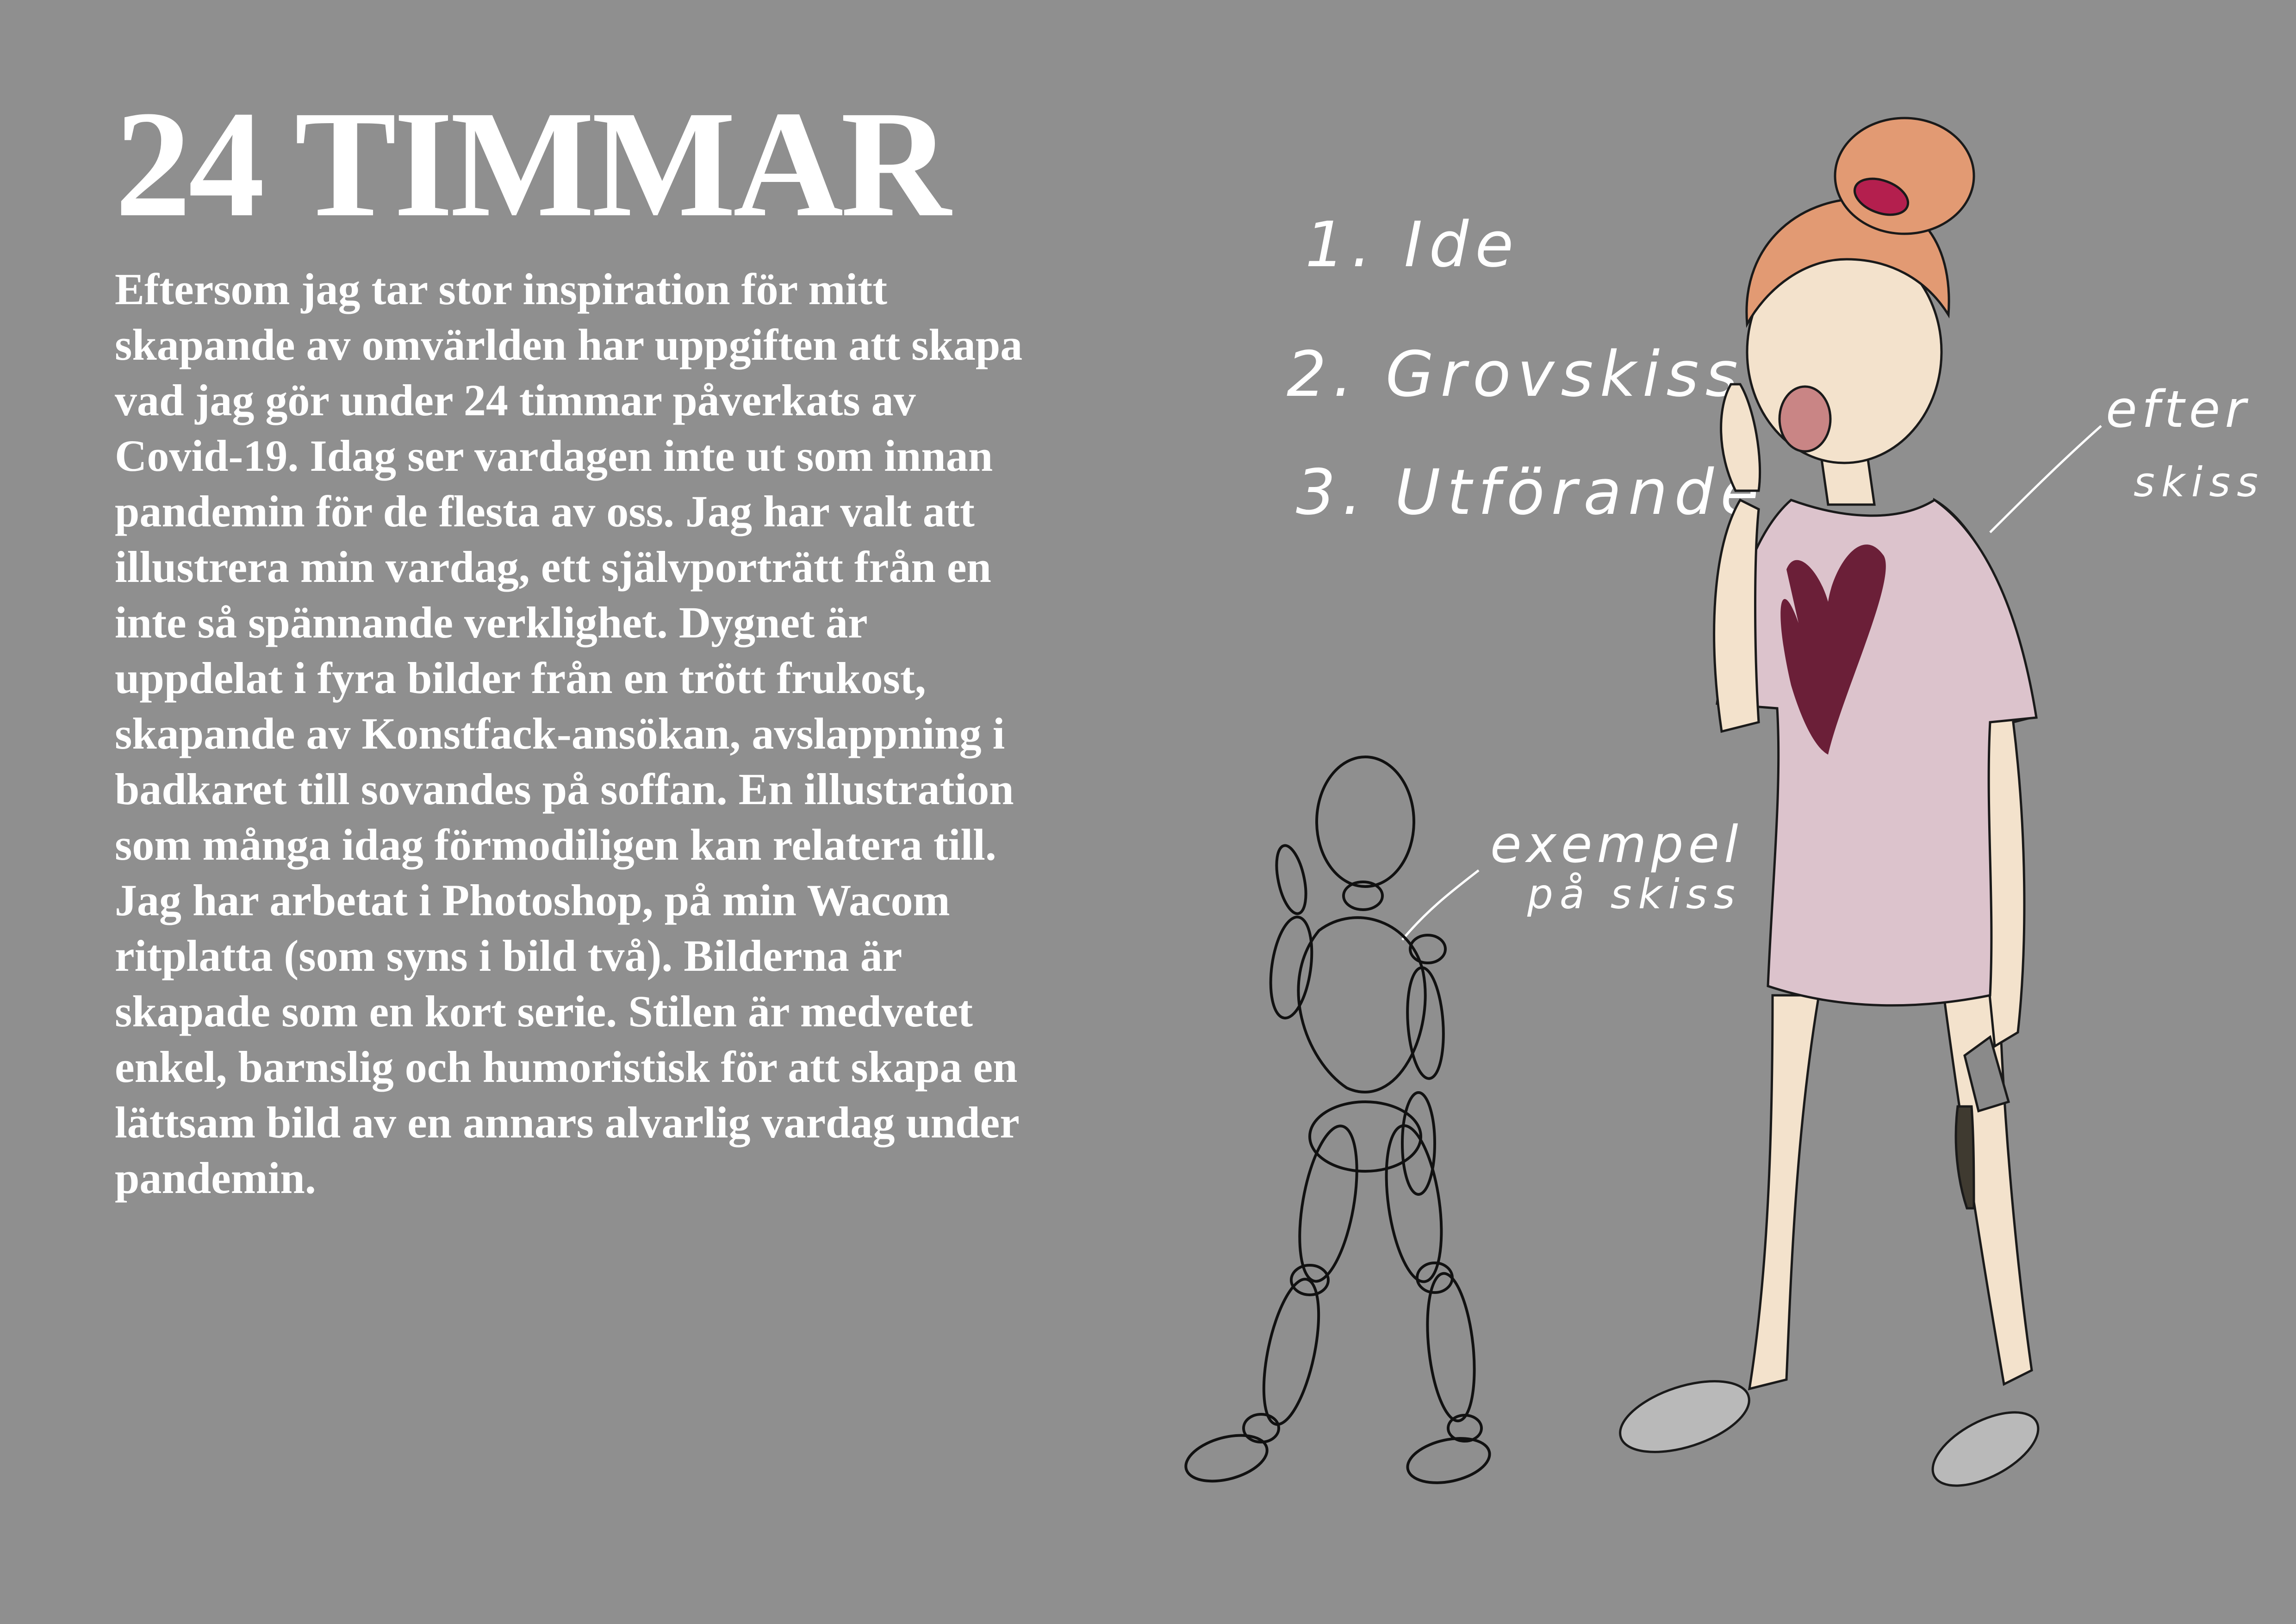 The height and width of the screenshot is (1624, 2296). Describe the element at coordinates (2046, 479) in the screenshot. I see `after-pointer-line` at that location.